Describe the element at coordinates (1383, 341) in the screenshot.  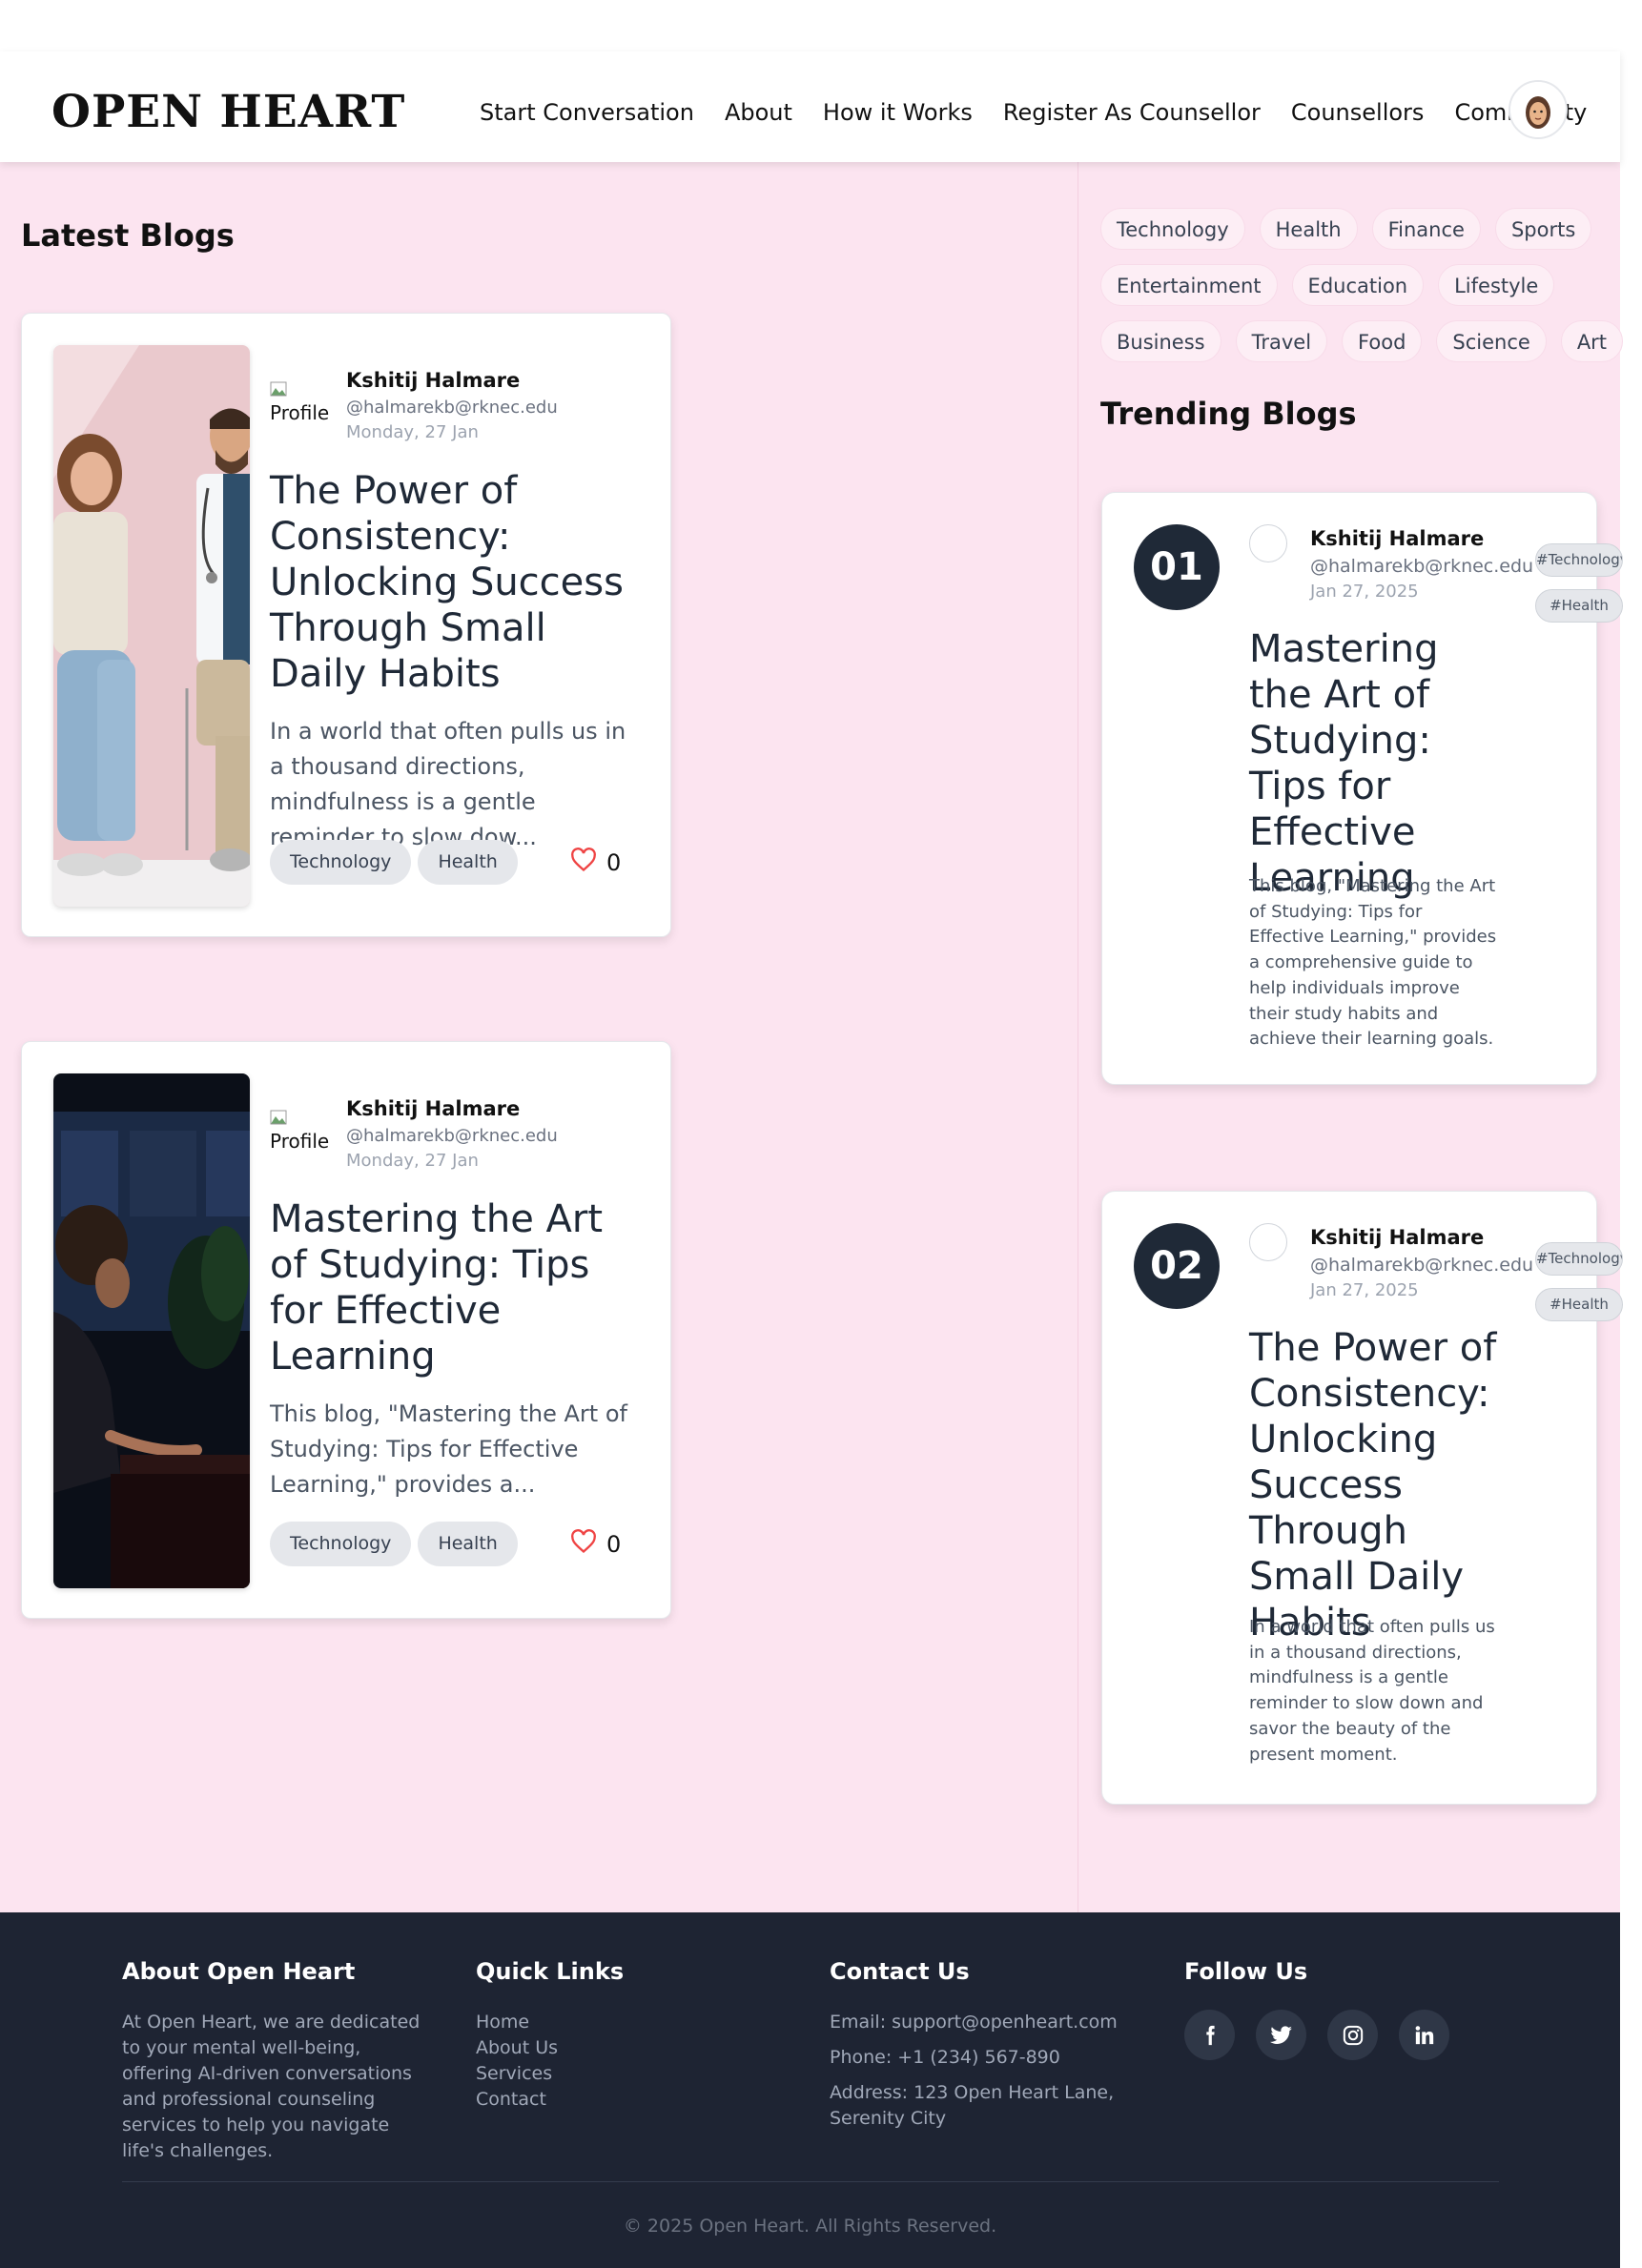
I see `category-food: Food` at that location.